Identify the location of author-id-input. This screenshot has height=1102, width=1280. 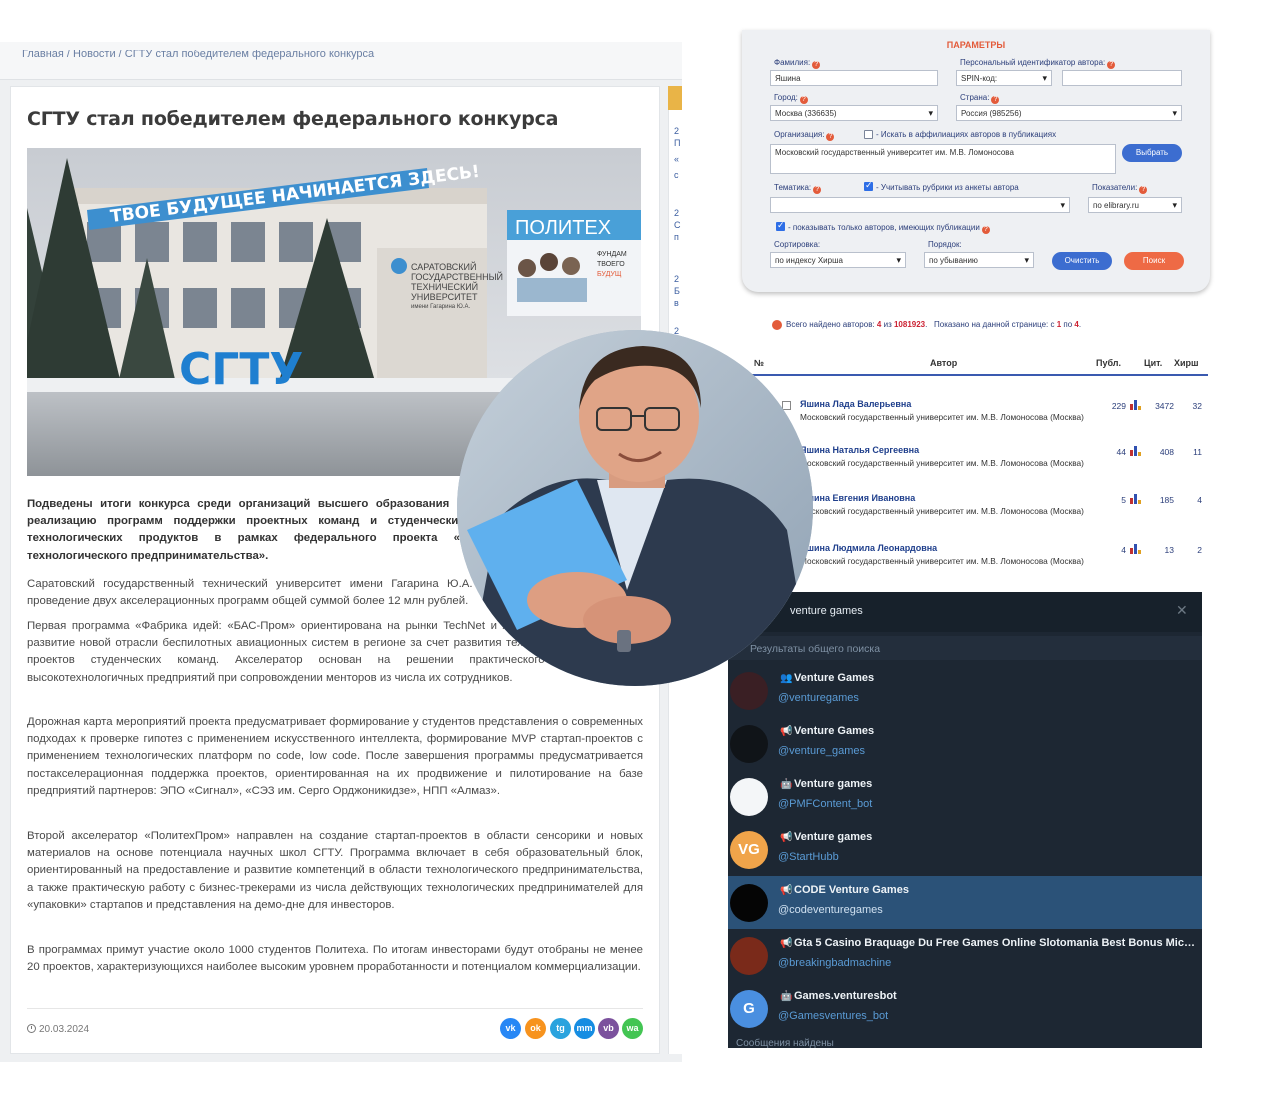
(1122, 78).